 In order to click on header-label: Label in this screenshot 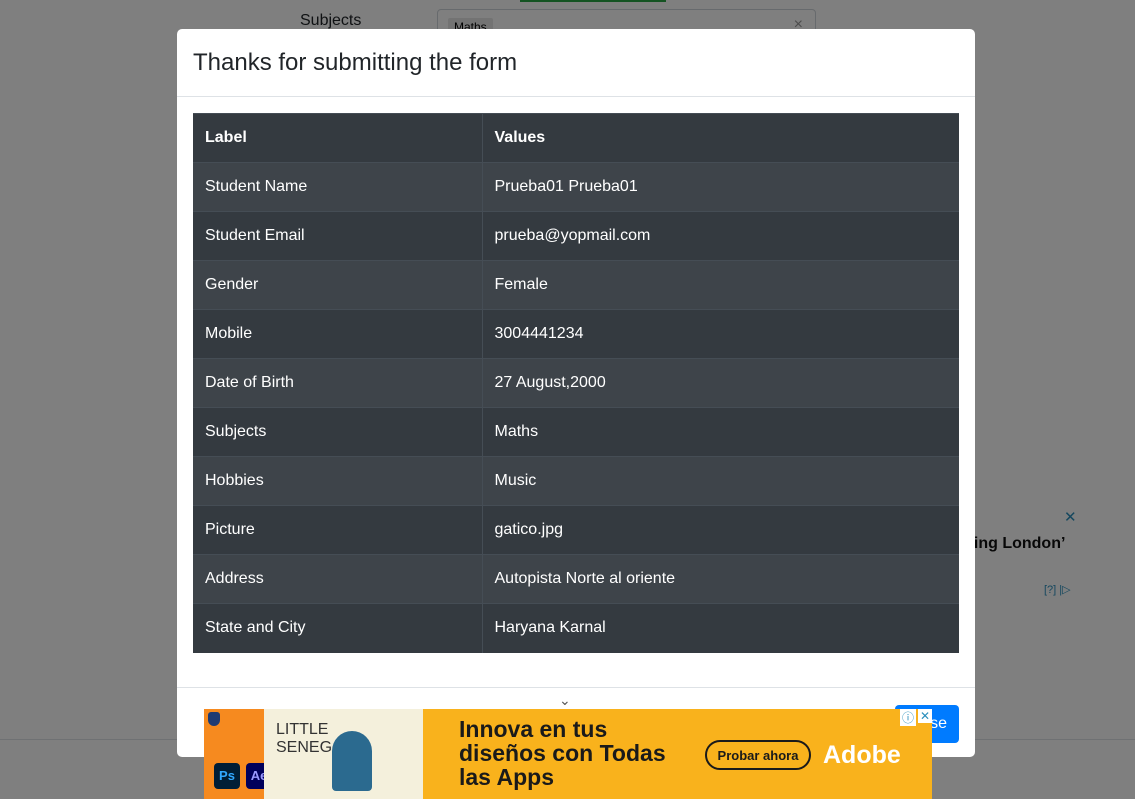, I will do `click(338, 138)`.